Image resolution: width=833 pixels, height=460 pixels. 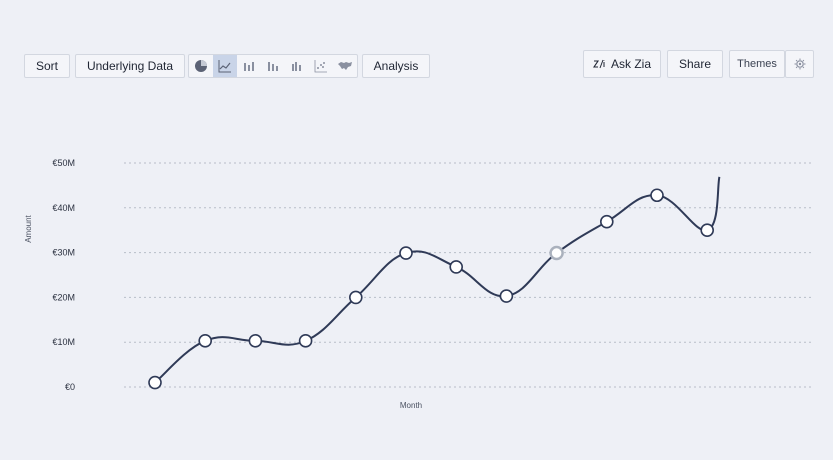 What do you see at coordinates (63, 208) in the screenshot?
I see `y-tick-label: €40M` at bounding box center [63, 208].